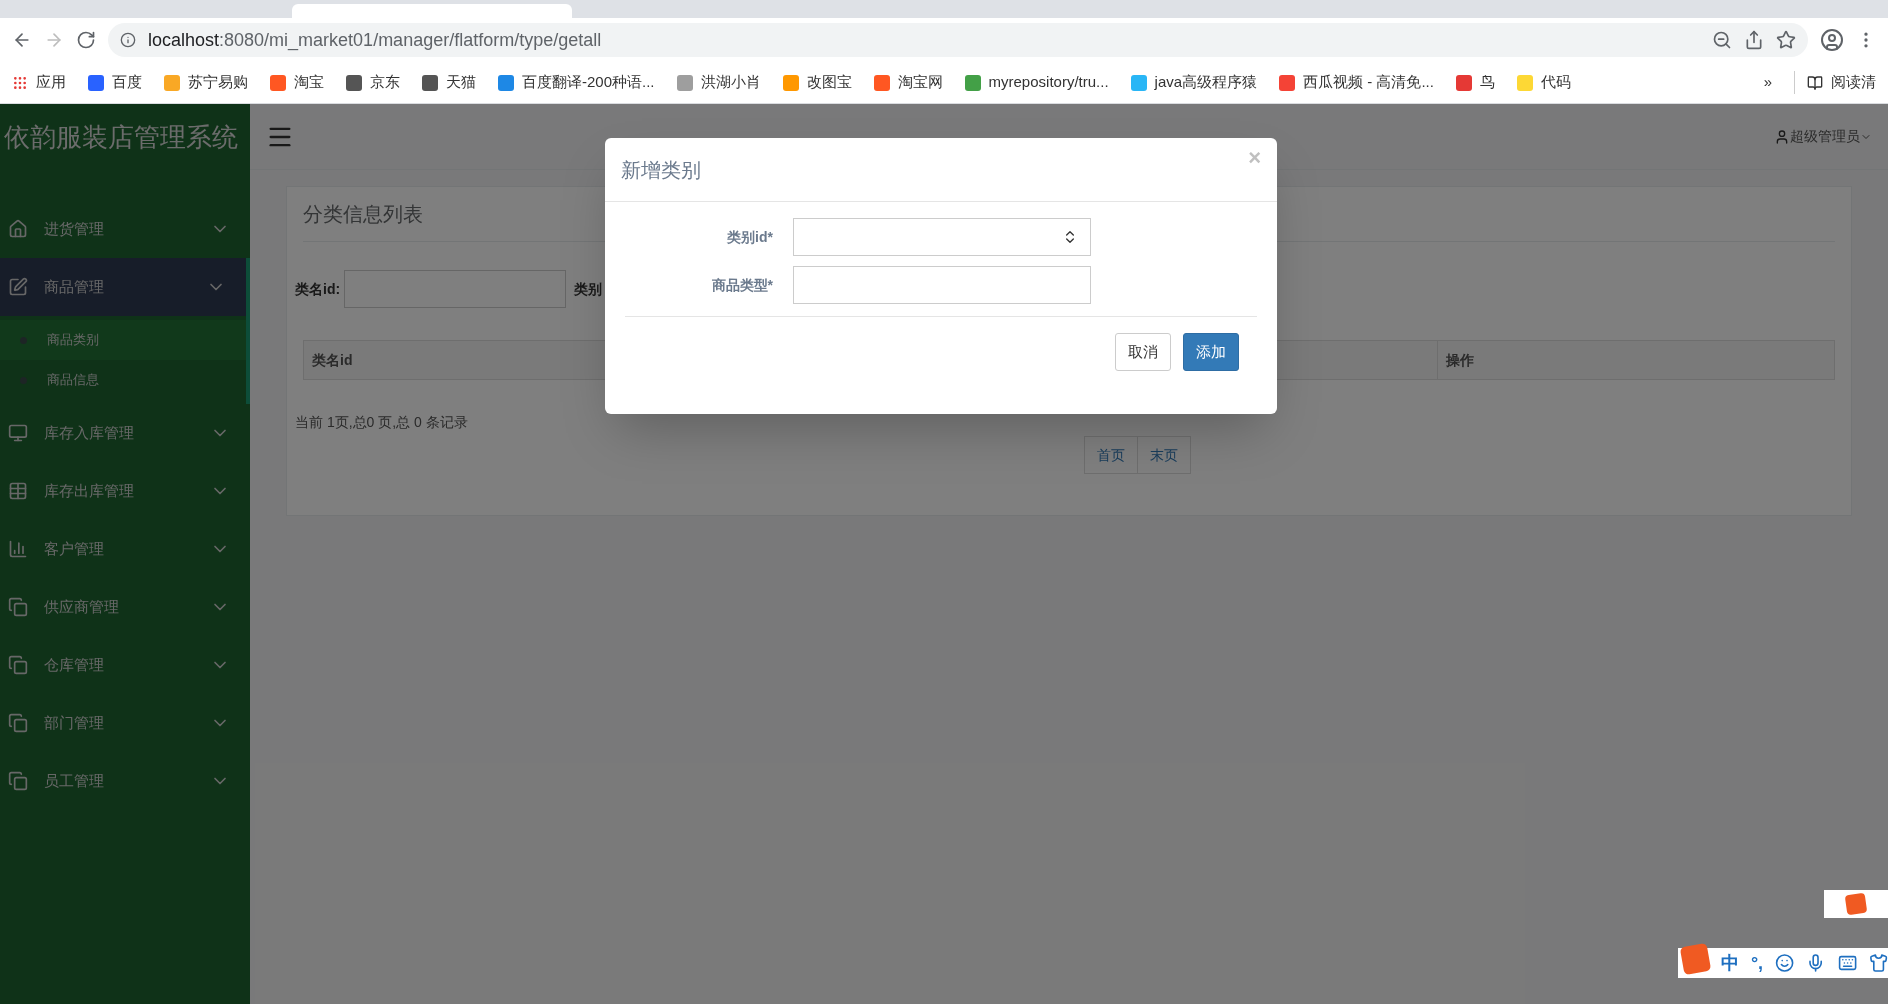 The height and width of the screenshot is (1004, 1888). I want to click on bookmark-link: 洪湖小肖, so click(730, 82).